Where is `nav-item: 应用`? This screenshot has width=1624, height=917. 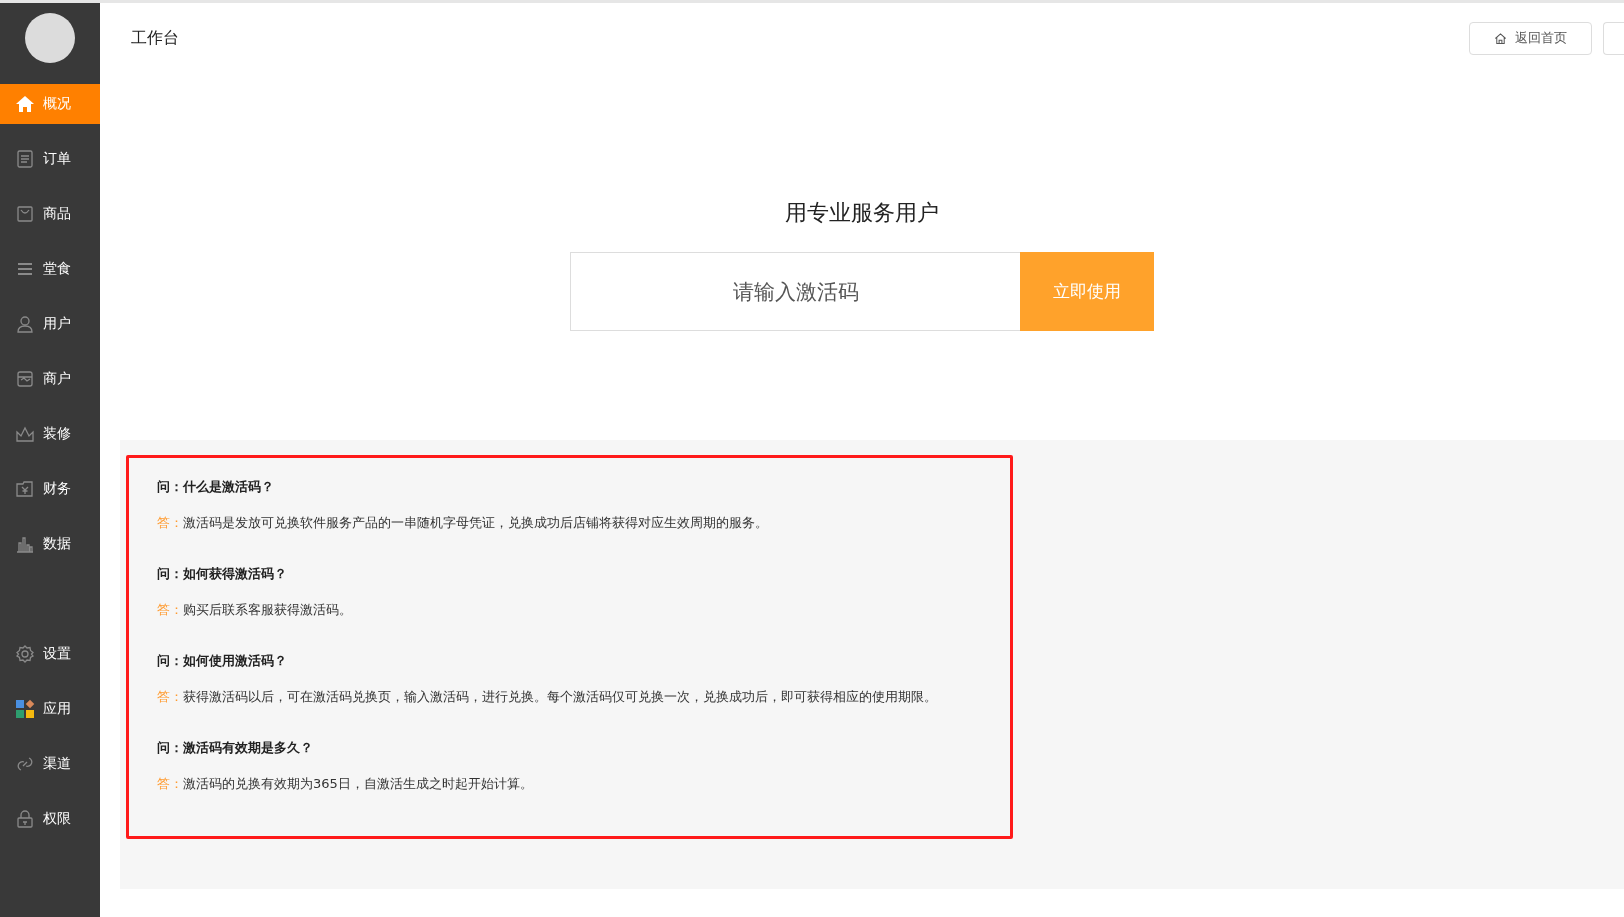
nav-item: 应用 is located at coordinates (50, 709).